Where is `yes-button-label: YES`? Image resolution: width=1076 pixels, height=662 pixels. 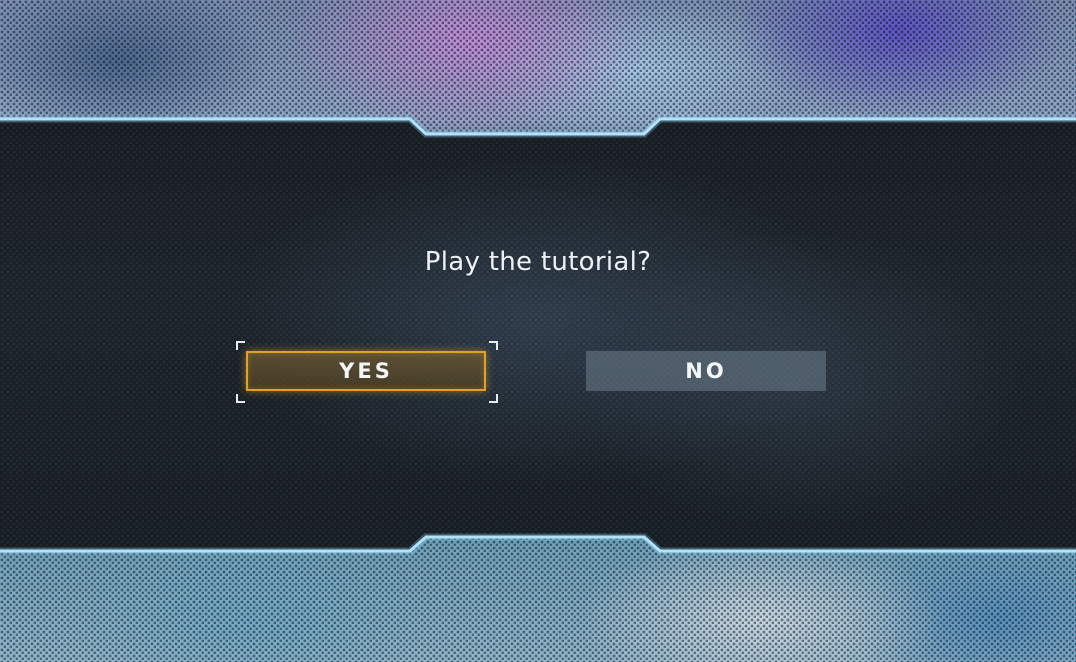 yes-button-label: YES is located at coordinates (366, 371).